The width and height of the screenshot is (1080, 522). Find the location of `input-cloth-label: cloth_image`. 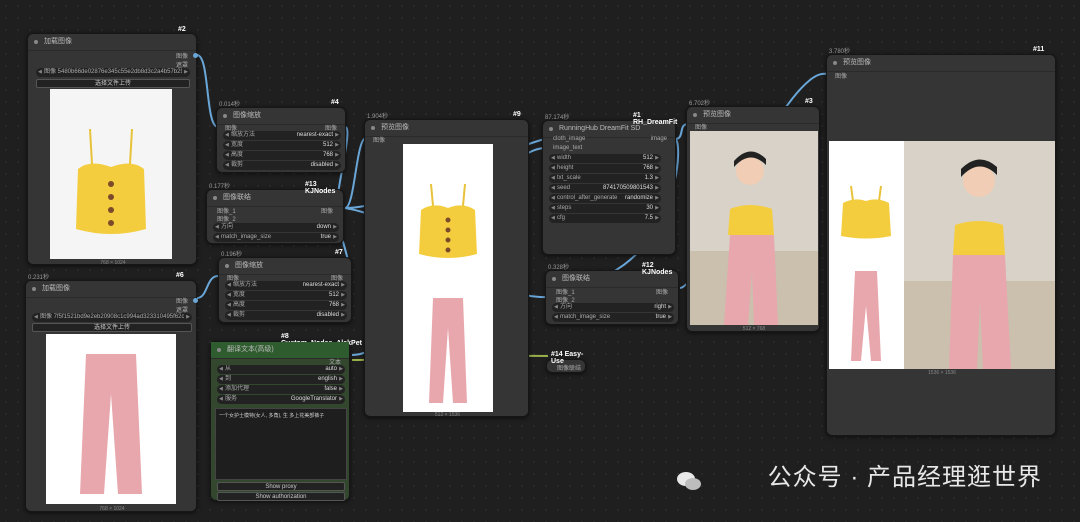

input-cloth-label: cloth_image is located at coordinates (569, 139).